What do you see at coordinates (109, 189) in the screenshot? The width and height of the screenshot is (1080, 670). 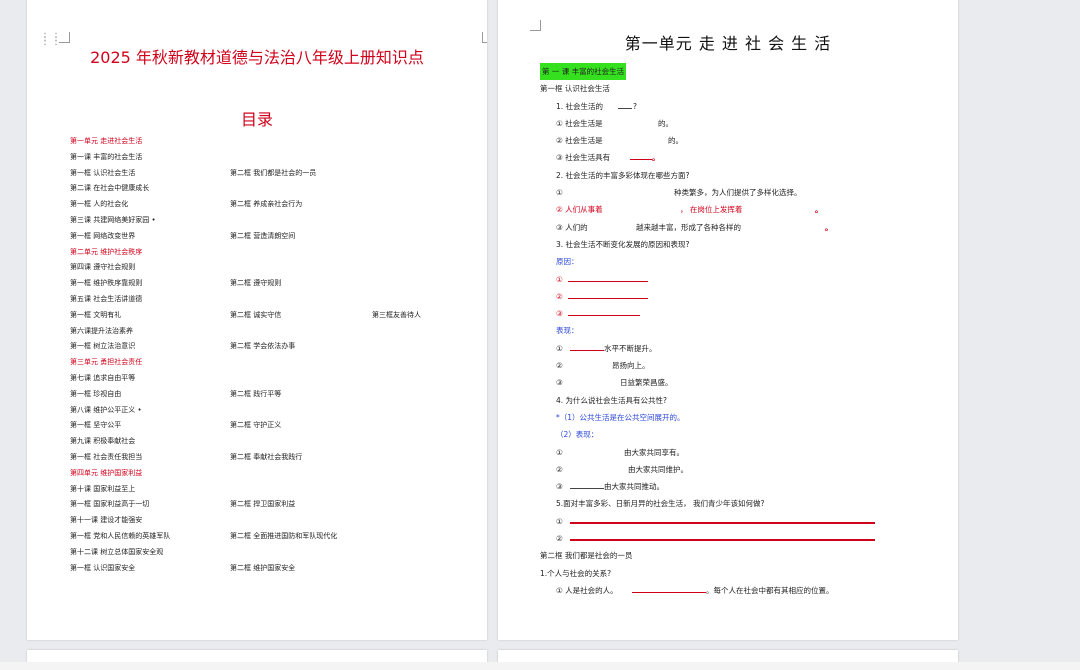 I see `toc-entry: 第二课 在社会中健康成长` at bounding box center [109, 189].